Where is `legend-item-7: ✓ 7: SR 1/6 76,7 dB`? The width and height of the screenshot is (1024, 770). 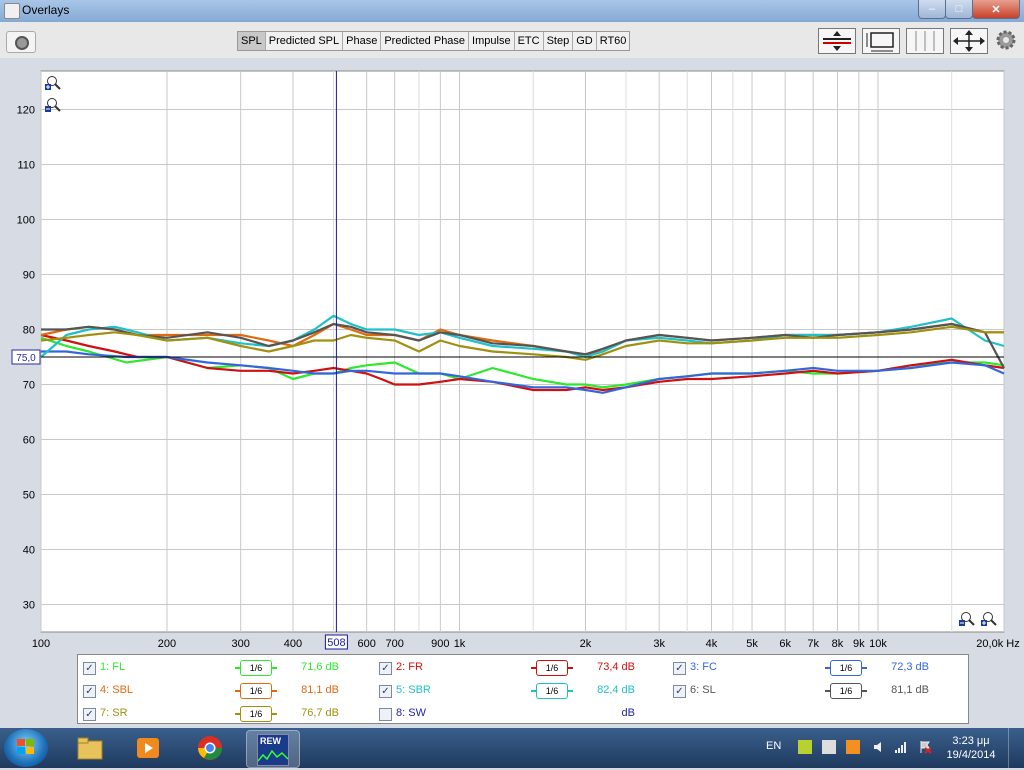
legend-item-7: ✓ 7: SR 1/6 76,7 dB is located at coordinates (228, 714).